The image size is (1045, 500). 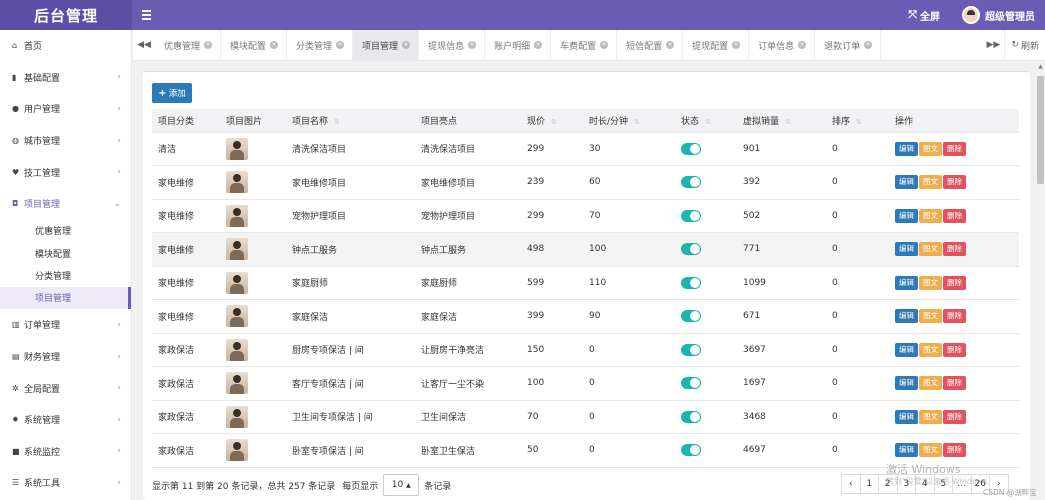 I want to click on tabs-scroll-right-icon: ▶▶, so click(x=993, y=45).